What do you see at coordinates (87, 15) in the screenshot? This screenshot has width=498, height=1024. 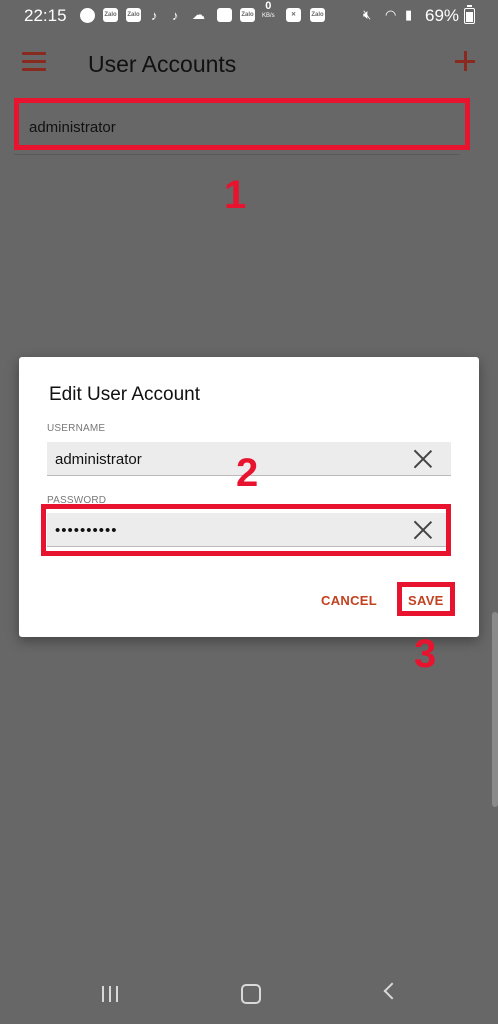 I see `messenger-icon` at bounding box center [87, 15].